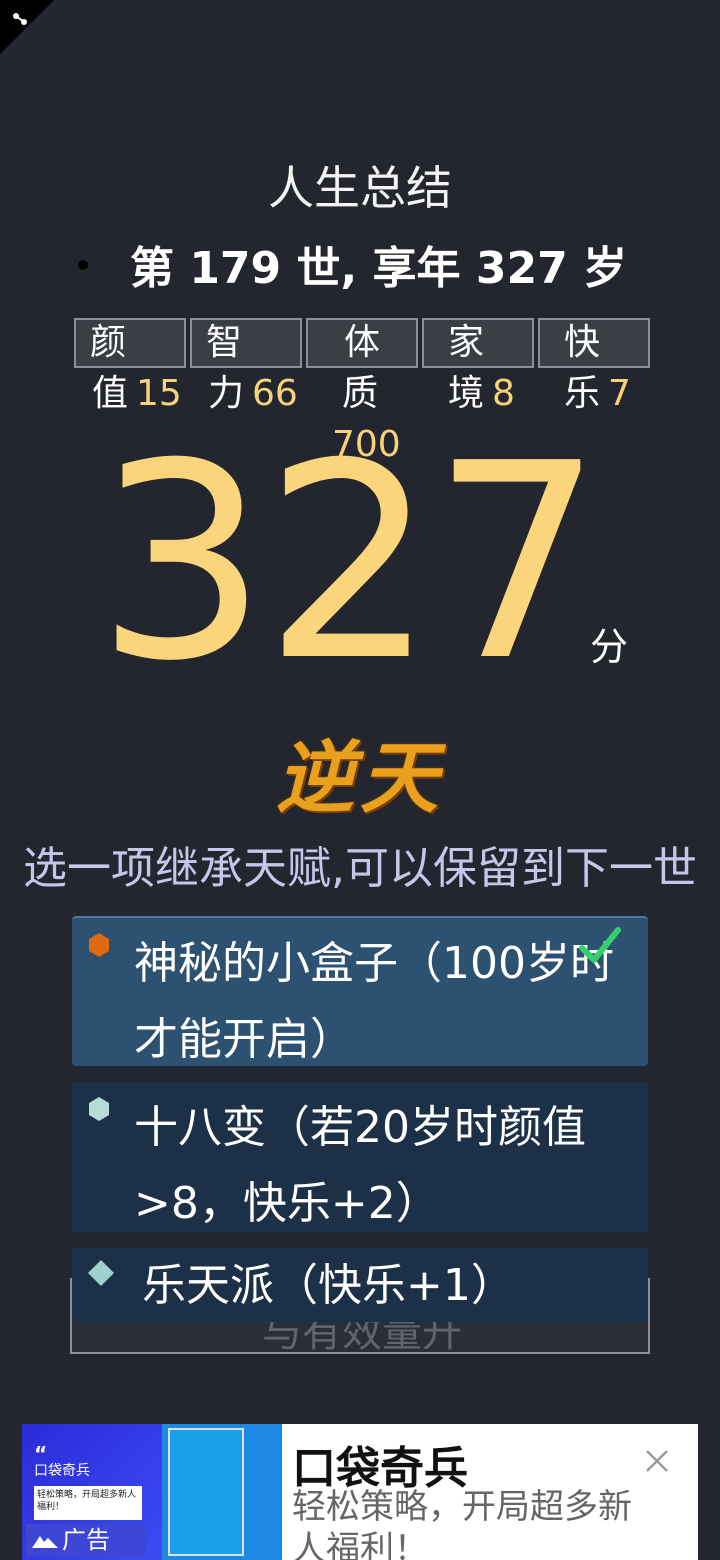 The width and height of the screenshot is (720, 1560). I want to click on diamond-gem-icon, so click(101, 1273).